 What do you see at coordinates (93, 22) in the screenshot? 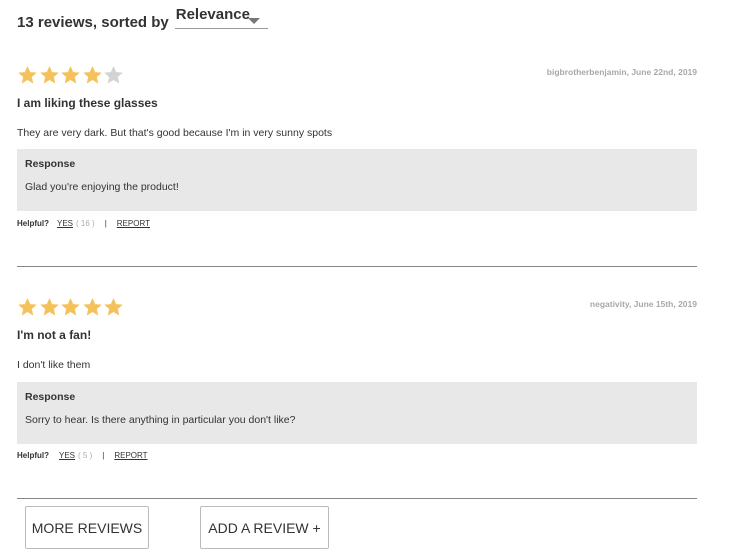
I see `reviews-count-label: 13 reviews, sorted by` at bounding box center [93, 22].